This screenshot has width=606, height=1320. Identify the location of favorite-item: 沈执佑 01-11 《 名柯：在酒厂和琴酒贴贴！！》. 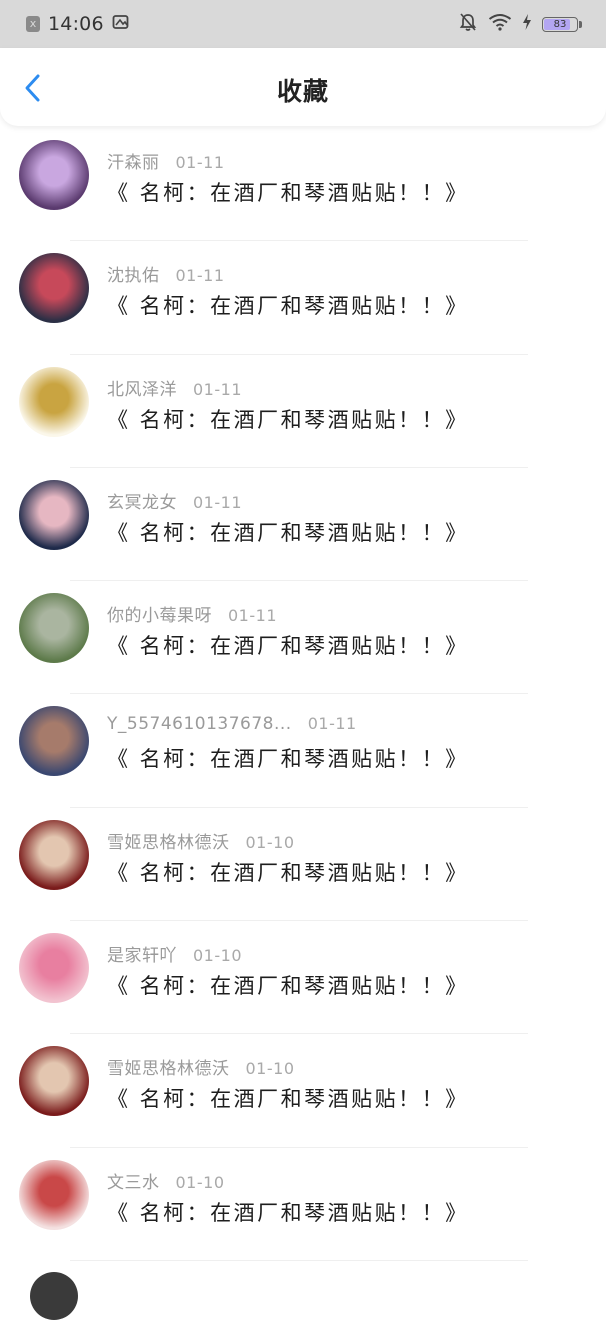
(303, 298).